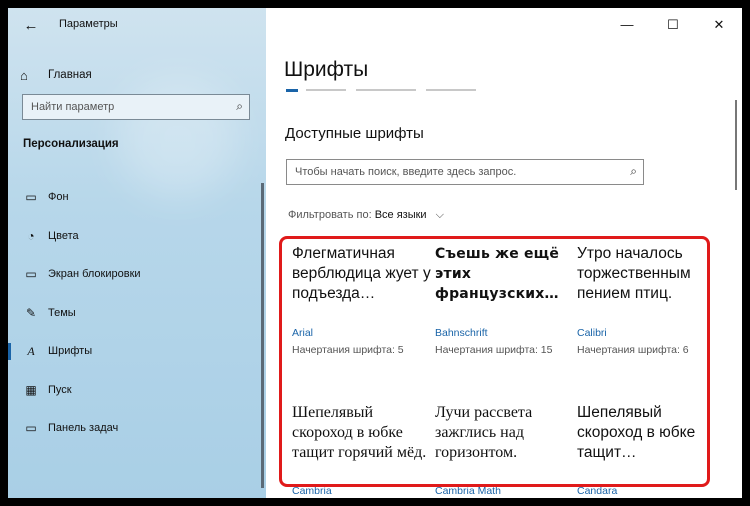 The height and width of the screenshot is (506, 750). I want to click on sidebar-item-label: Темы, so click(62, 312).